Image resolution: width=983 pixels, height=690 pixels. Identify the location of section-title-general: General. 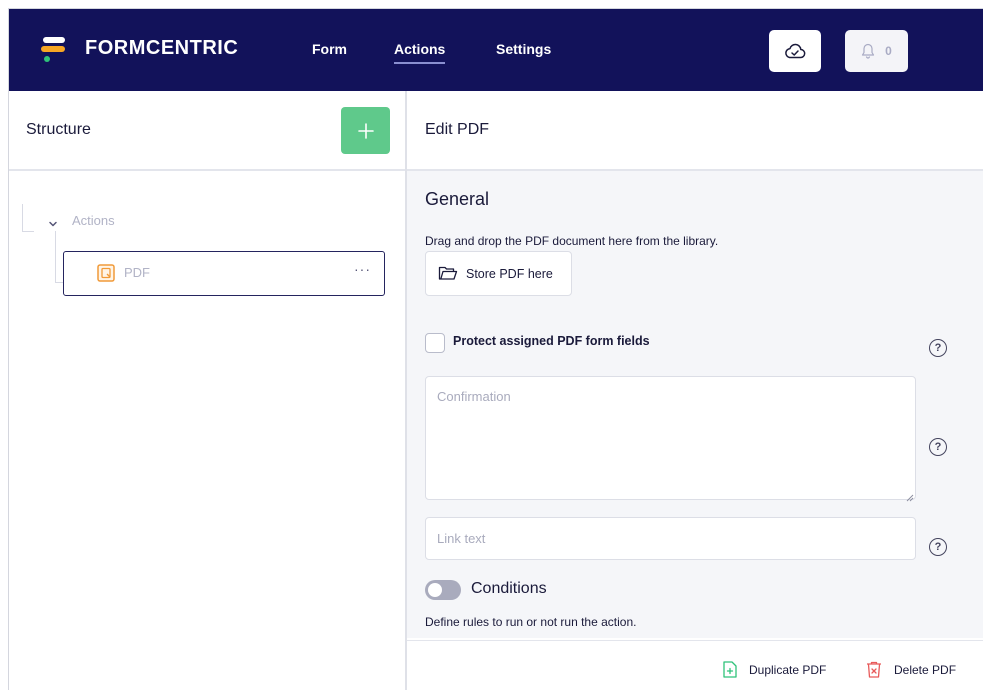
(457, 199).